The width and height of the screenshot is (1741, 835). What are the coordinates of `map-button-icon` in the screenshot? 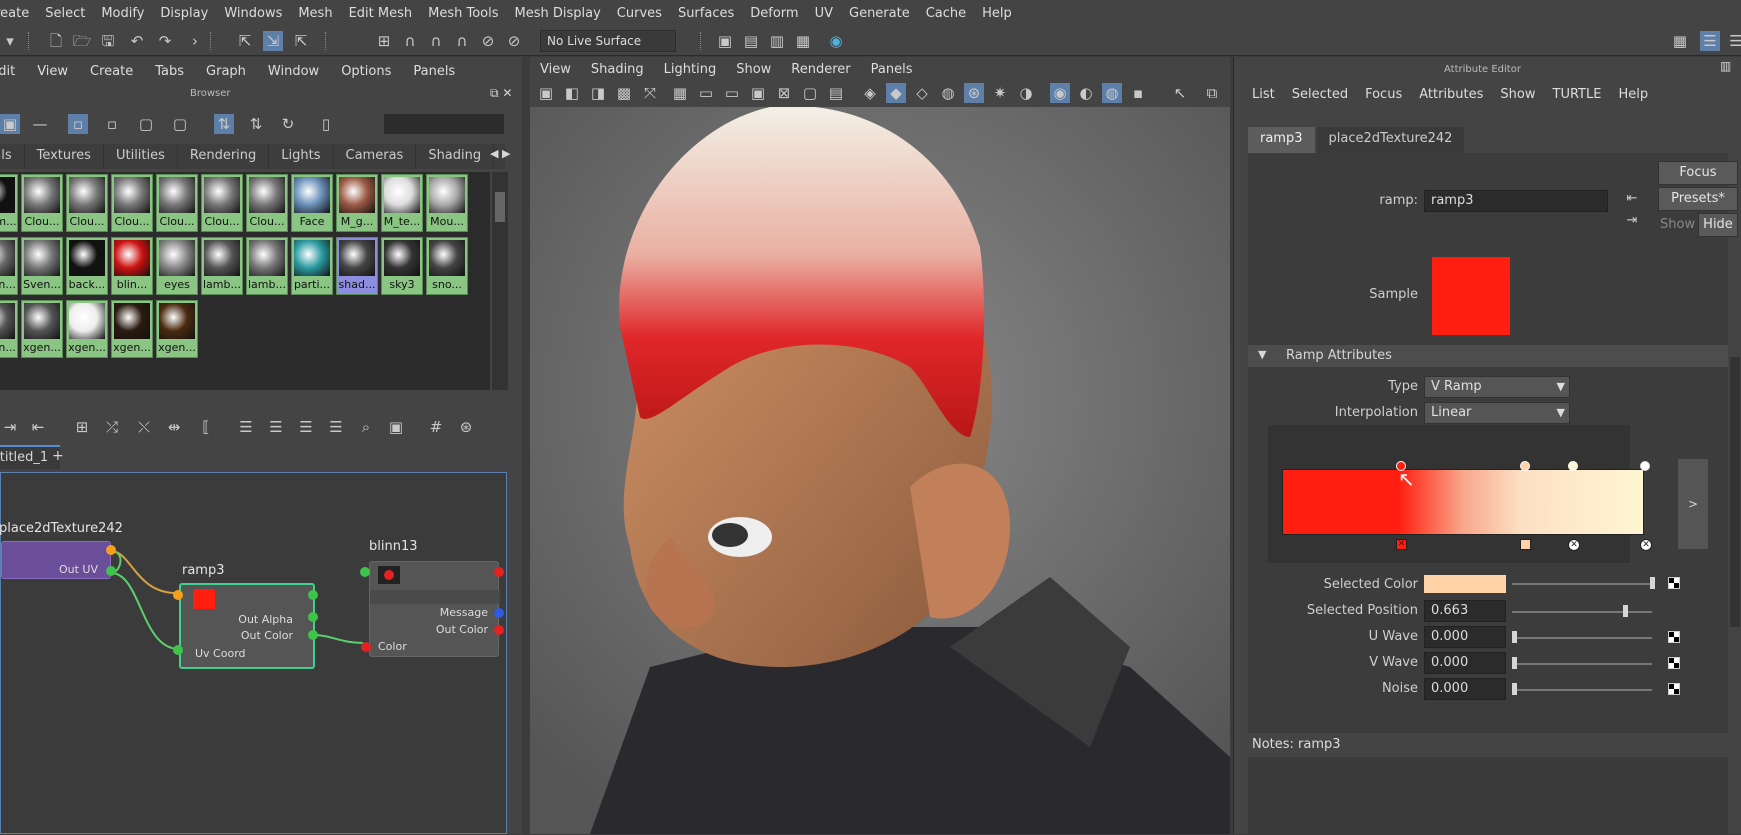 It's located at (1674, 663).